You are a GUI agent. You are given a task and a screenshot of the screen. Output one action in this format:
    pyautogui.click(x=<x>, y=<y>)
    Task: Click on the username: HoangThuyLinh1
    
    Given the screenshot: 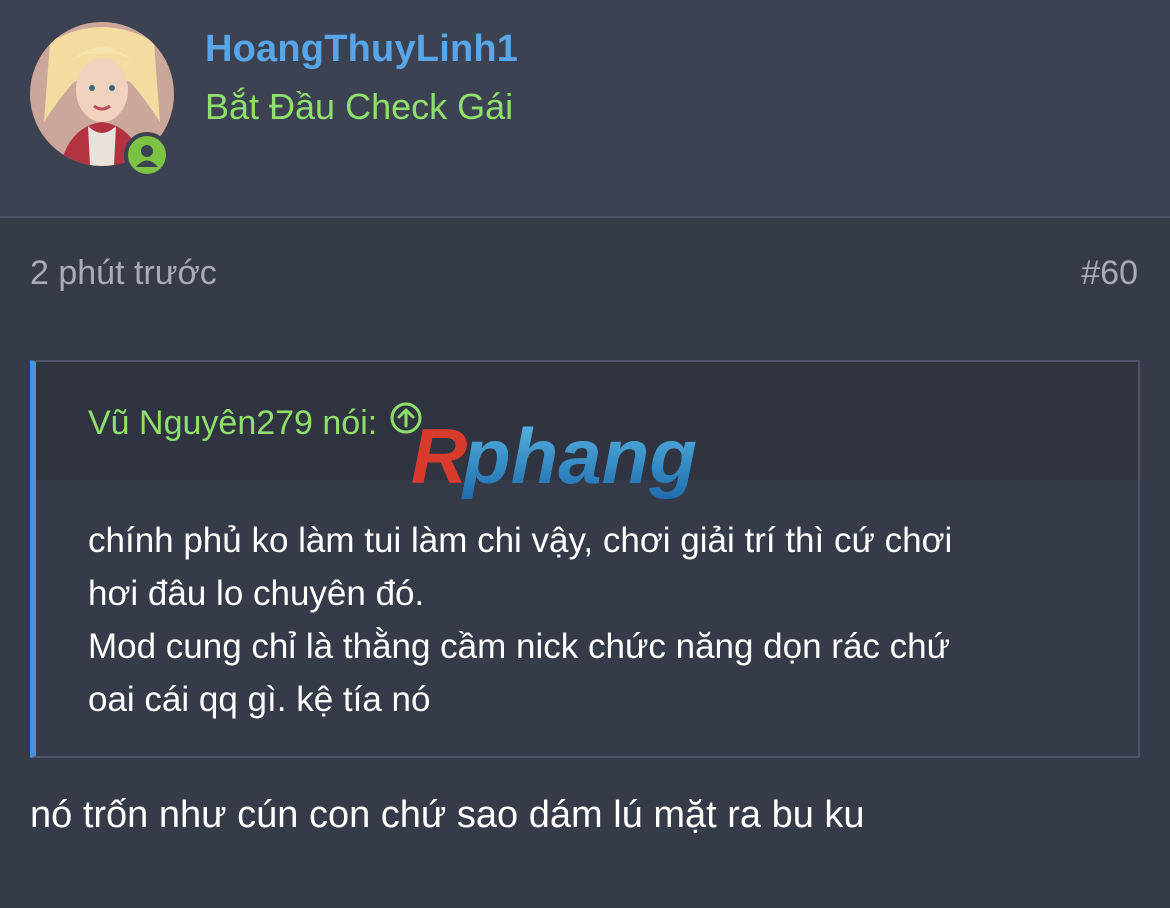 What is the action you would take?
    pyautogui.click(x=361, y=49)
    